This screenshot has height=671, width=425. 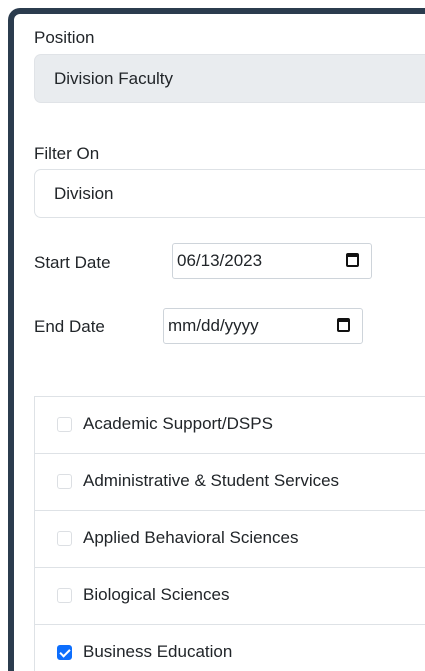 I want to click on end-date-label: End Date, so click(x=69, y=326).